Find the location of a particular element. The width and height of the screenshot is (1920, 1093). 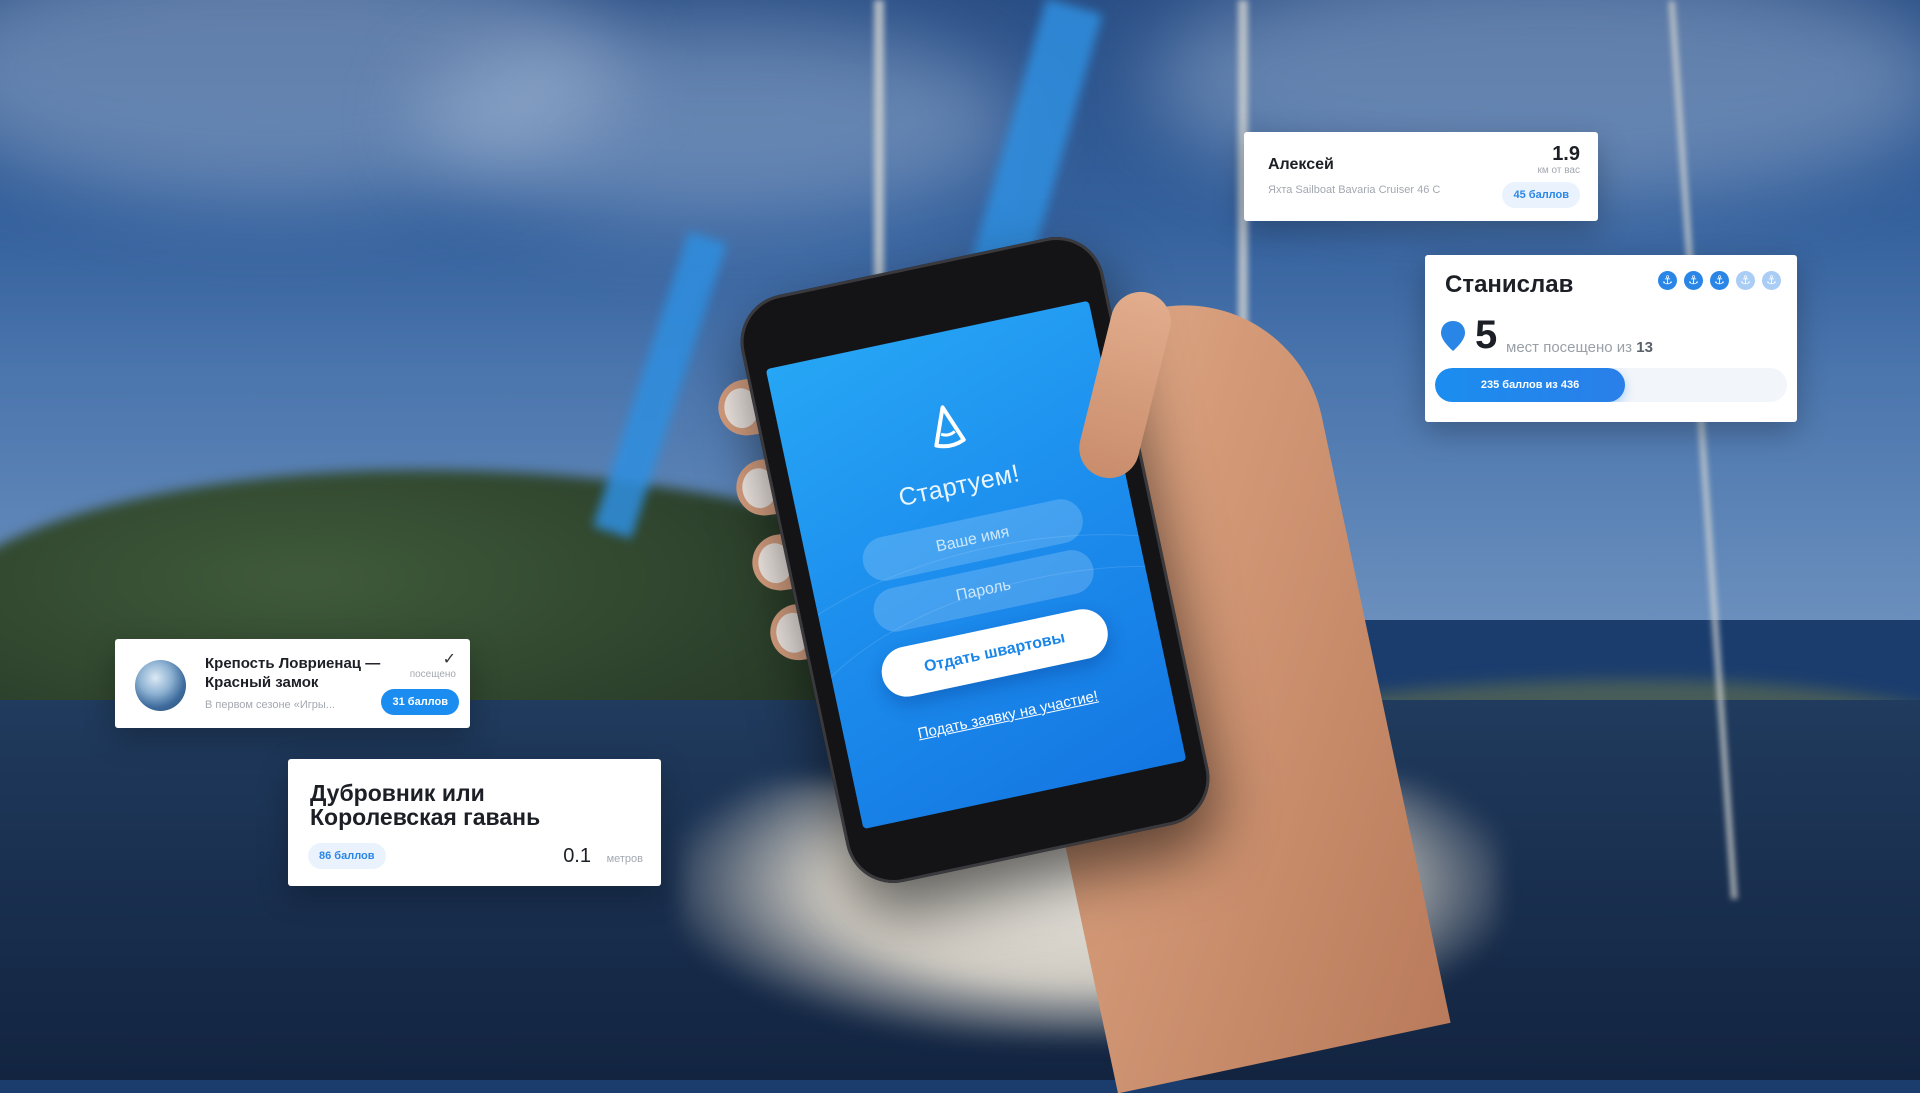

place-title: Крепость Ловриенац — Красный замок is located at coordinates (293, 673).